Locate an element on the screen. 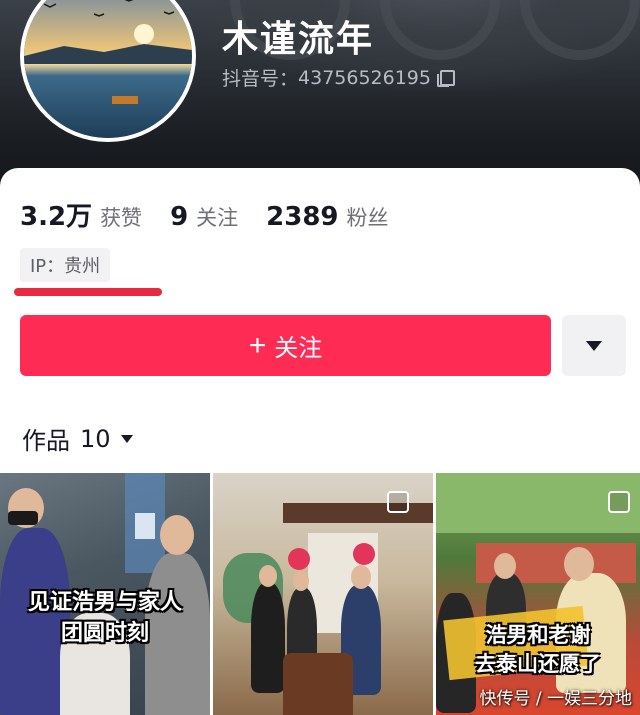  follow-button: + 关注 is located at coordinates (285, 345).